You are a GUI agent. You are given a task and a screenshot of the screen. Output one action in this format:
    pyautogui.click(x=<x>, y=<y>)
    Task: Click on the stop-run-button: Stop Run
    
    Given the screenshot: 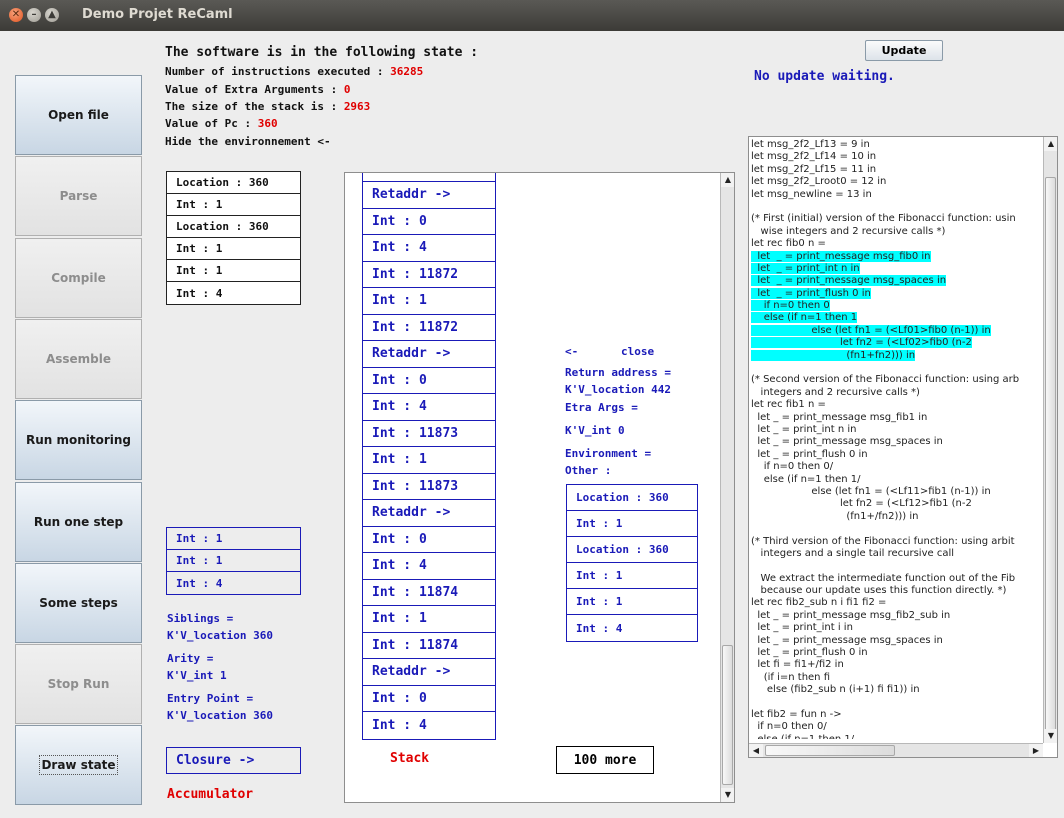 What is the action you would take?
    pyautogui.click(x=78, y=684)
    